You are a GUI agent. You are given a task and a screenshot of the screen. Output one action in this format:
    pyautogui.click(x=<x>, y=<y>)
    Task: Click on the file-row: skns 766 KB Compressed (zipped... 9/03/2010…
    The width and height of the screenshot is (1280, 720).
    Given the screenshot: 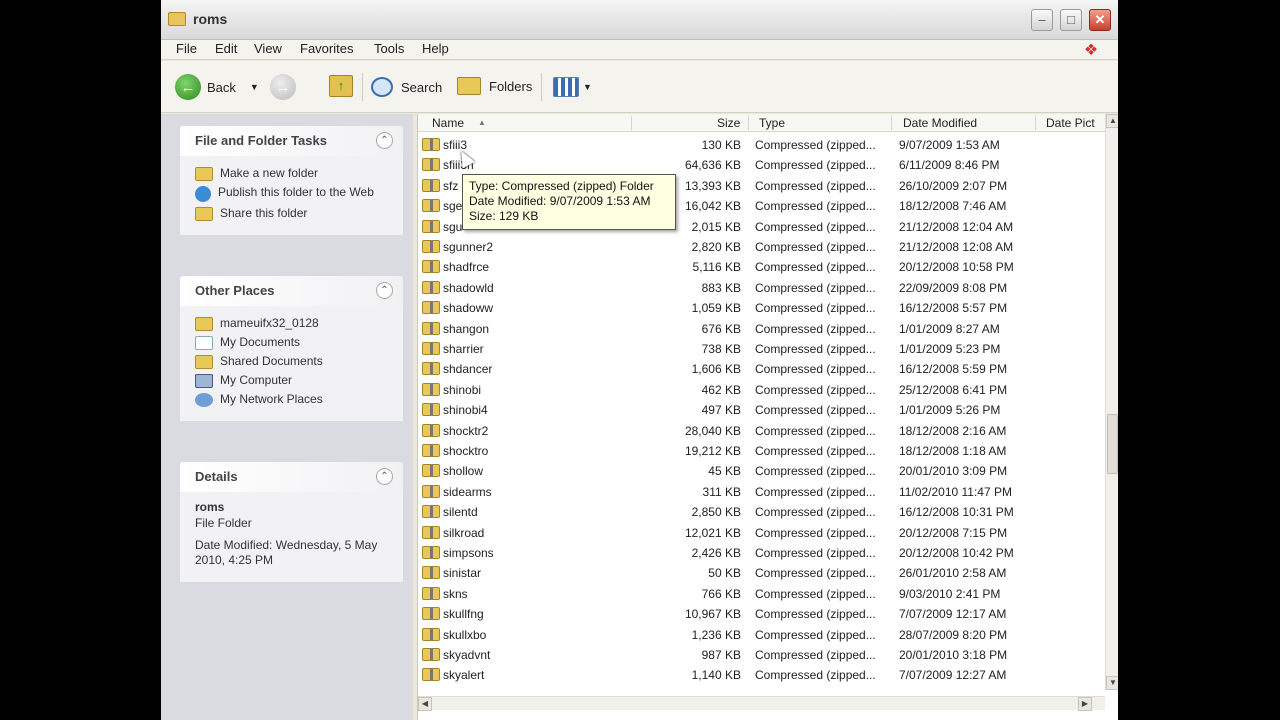 What is the action you would take?
    pyautogui.click(x=761, y=594)
    